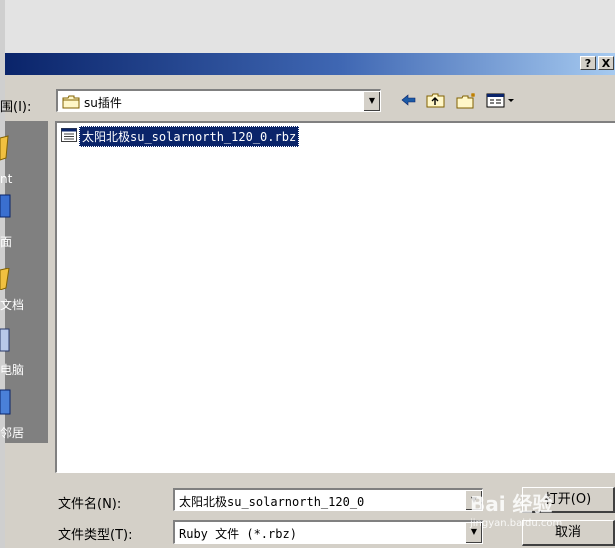 The height and width of the screenshot is (548, 615). What do you see at coordinates (271, 501) in the screenshot?
I see `filename-input: 太阳北极su_solarnorth_120_0` at bounding box center [271, 501].